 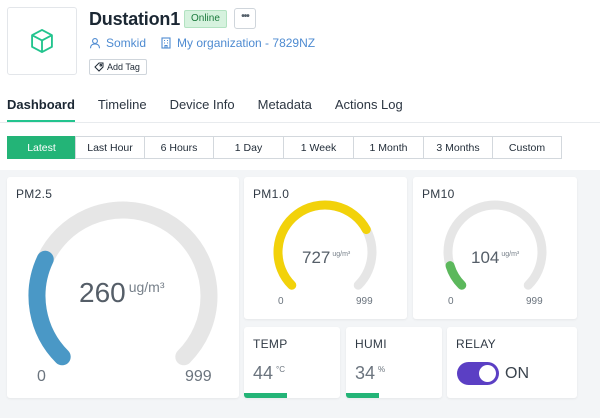 I want to click on tab-divider, so click(x=300, y=122).